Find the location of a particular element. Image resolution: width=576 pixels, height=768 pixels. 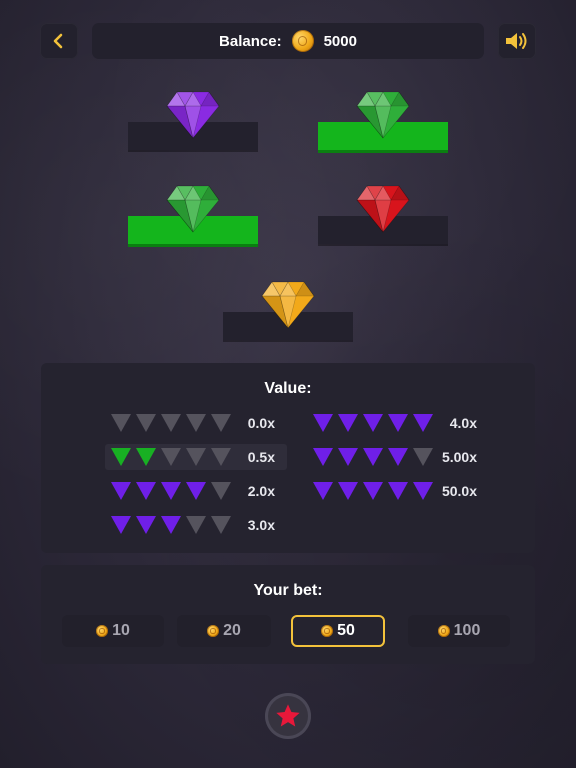

bet-option-label: 50 is located at coordinates (346, 630).